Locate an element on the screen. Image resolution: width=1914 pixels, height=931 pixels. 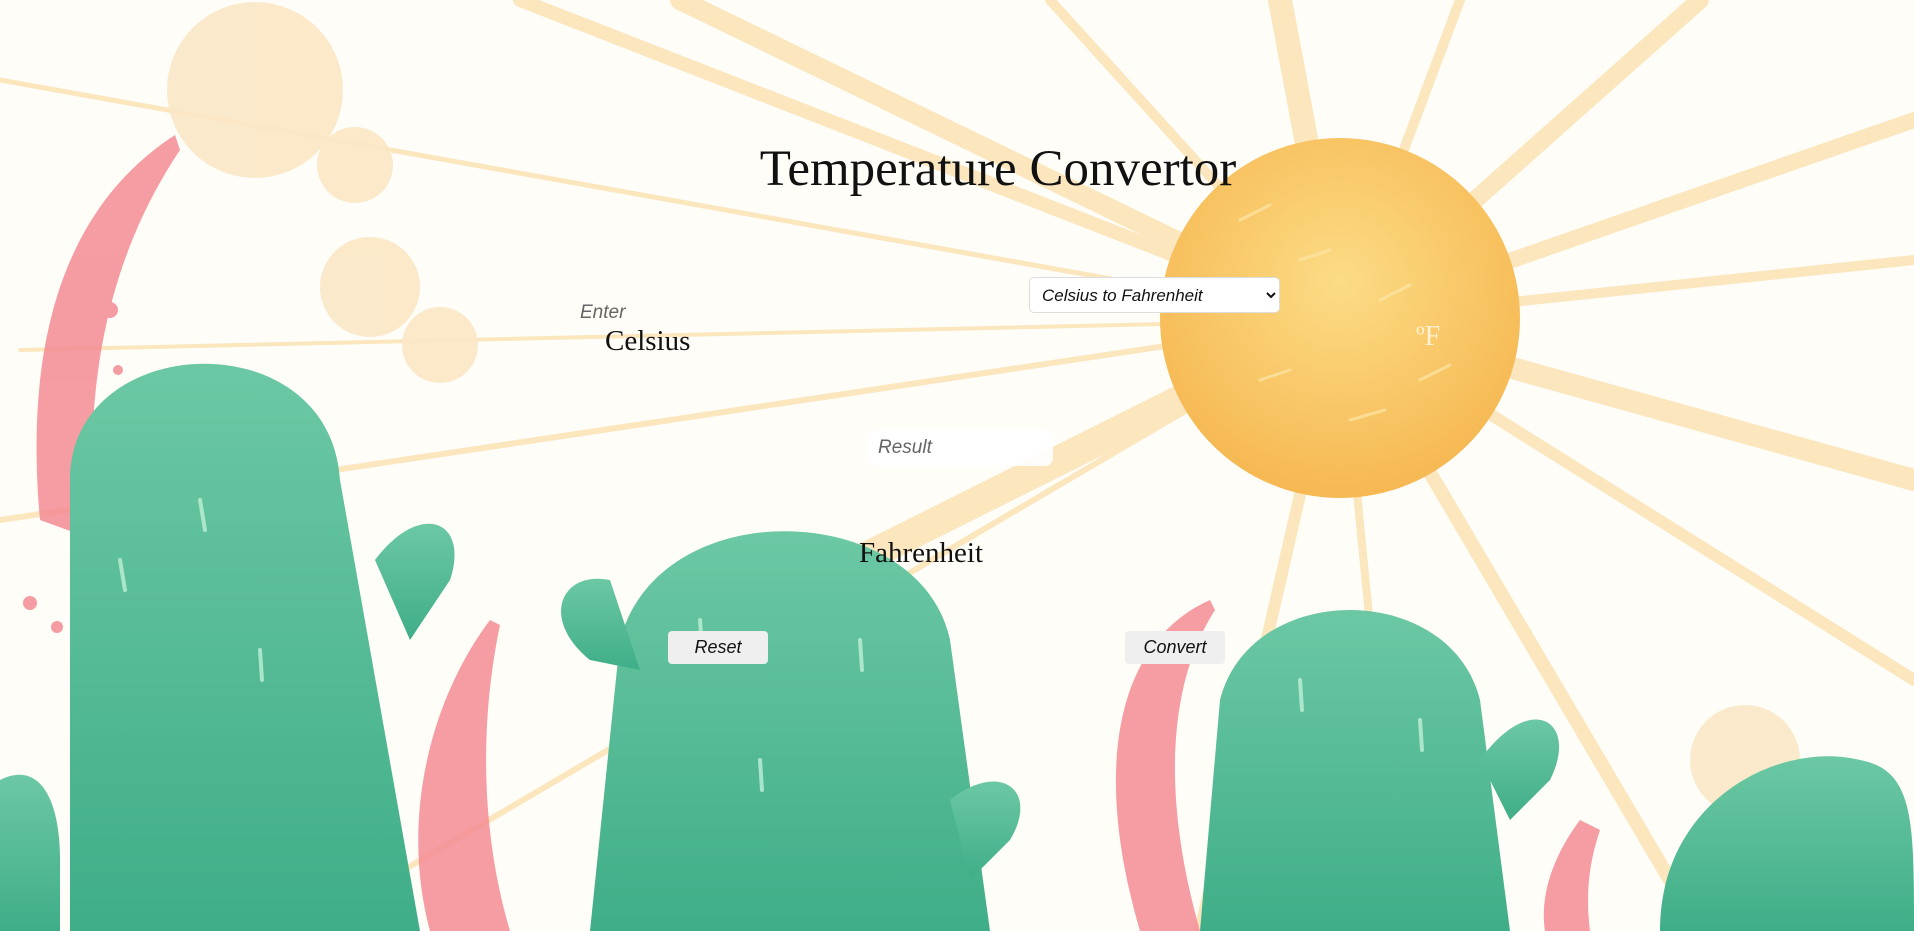
result-field is located at coordinates (960, 448).